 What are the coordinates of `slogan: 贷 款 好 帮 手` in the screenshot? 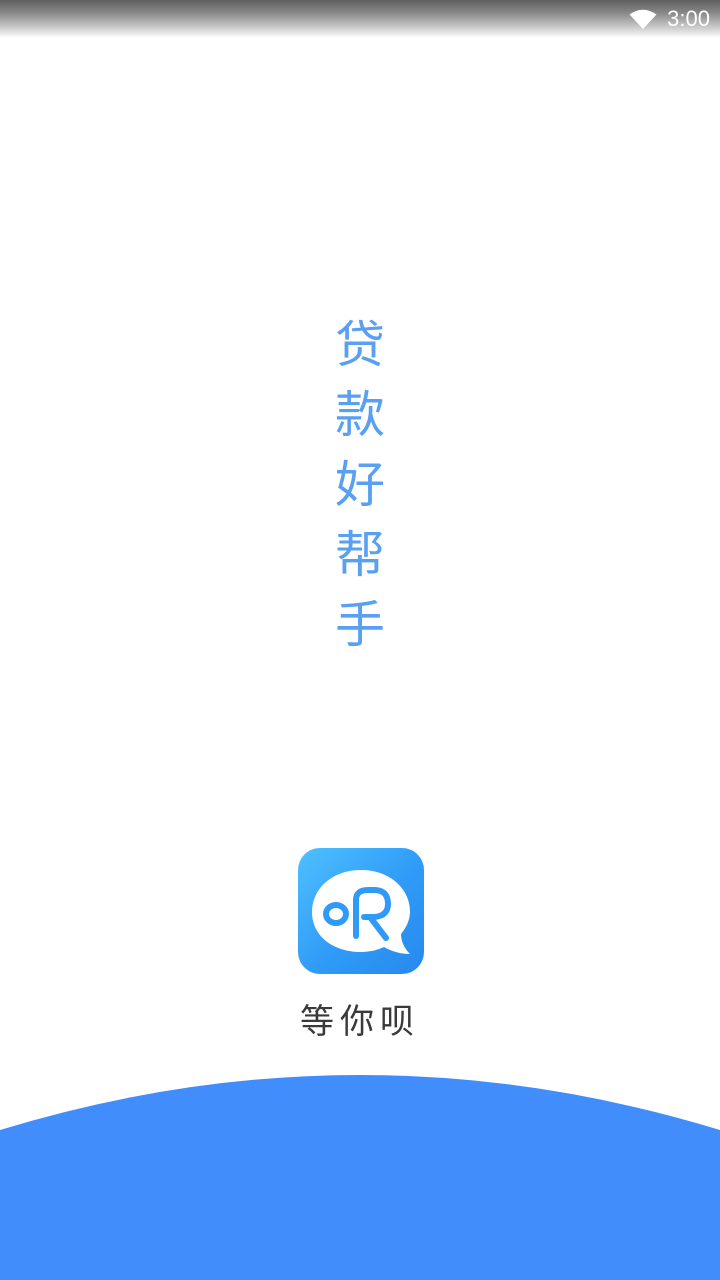 It's located at (360, 485).